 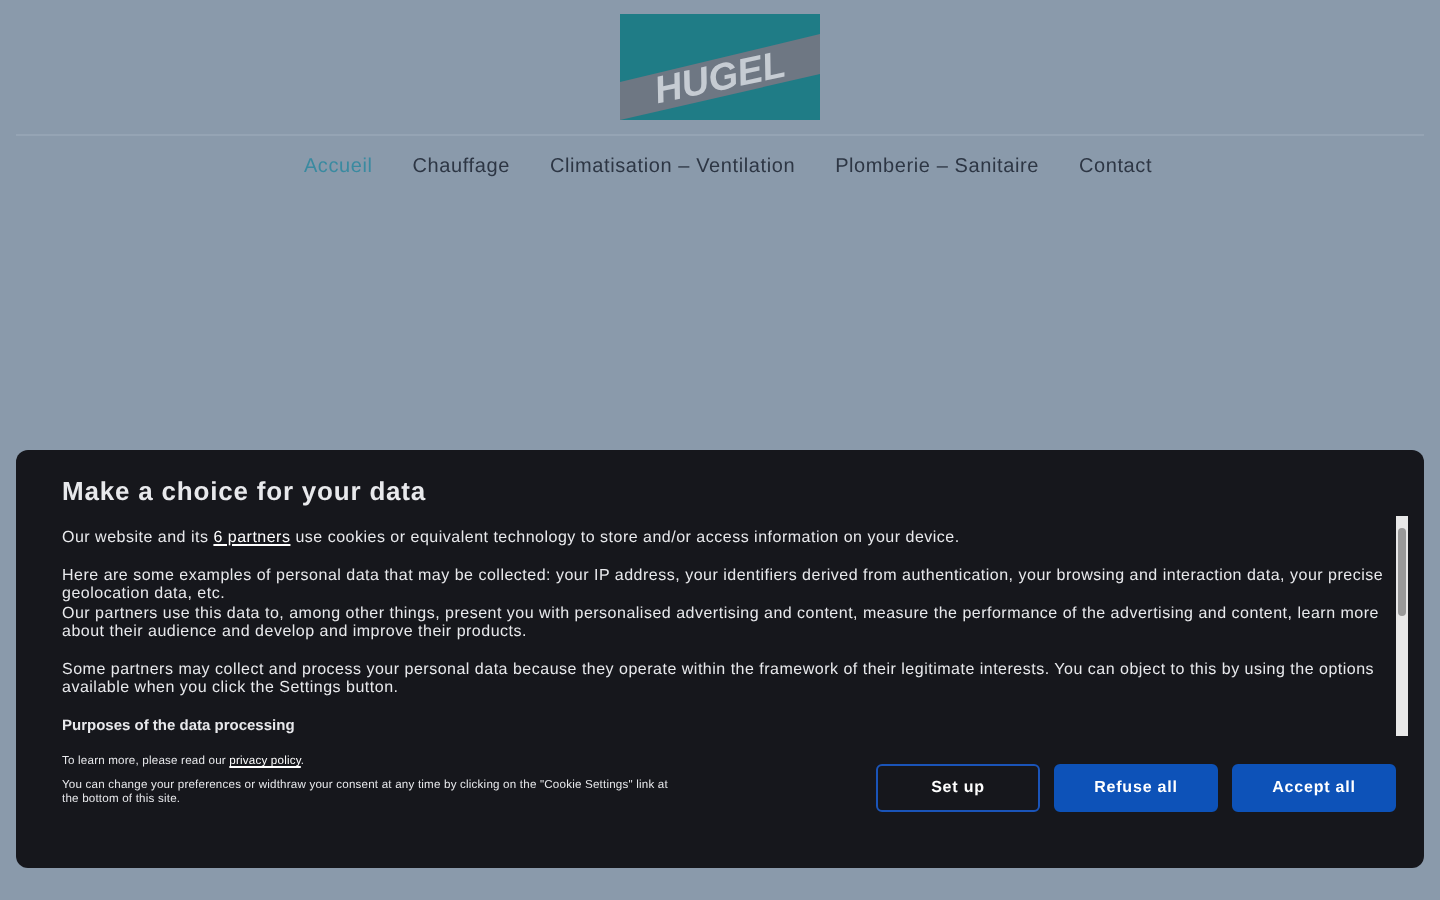 What do you see at coordinates (461, 168) in the screenshot?
I see `nav-link: Chauffage` at bounding box center [461, 168].